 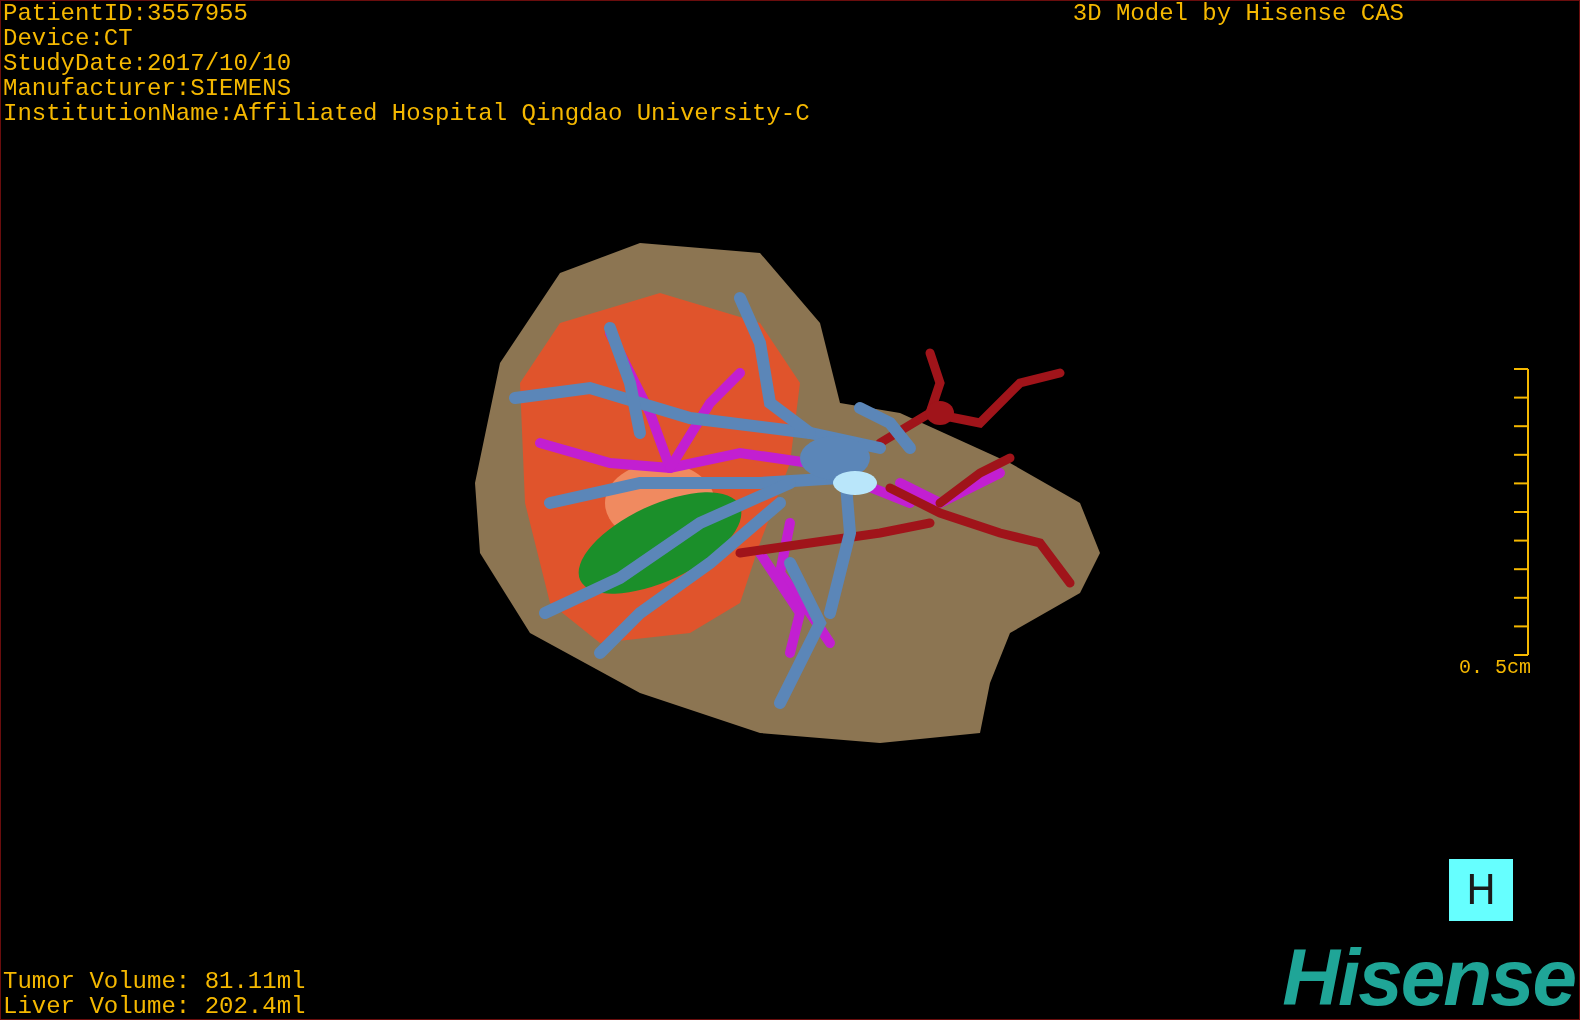 What do you see at coordinates (1429, 978) in the screenshot?
I see `logo-text: Hisense` at bounding box center [1429, 978].